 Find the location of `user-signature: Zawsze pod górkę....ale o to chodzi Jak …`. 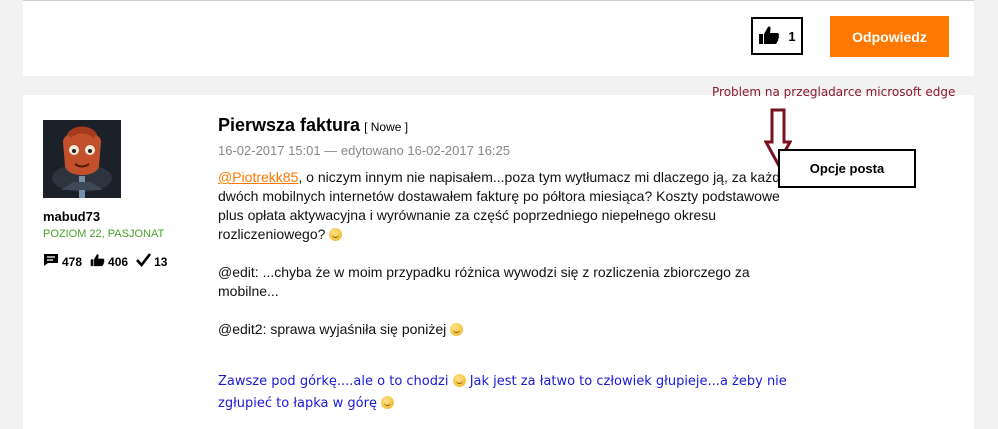

user-signature: Zawsze pod górkę....ale o to chodzi Jak … is located at coordinates (513, 393).